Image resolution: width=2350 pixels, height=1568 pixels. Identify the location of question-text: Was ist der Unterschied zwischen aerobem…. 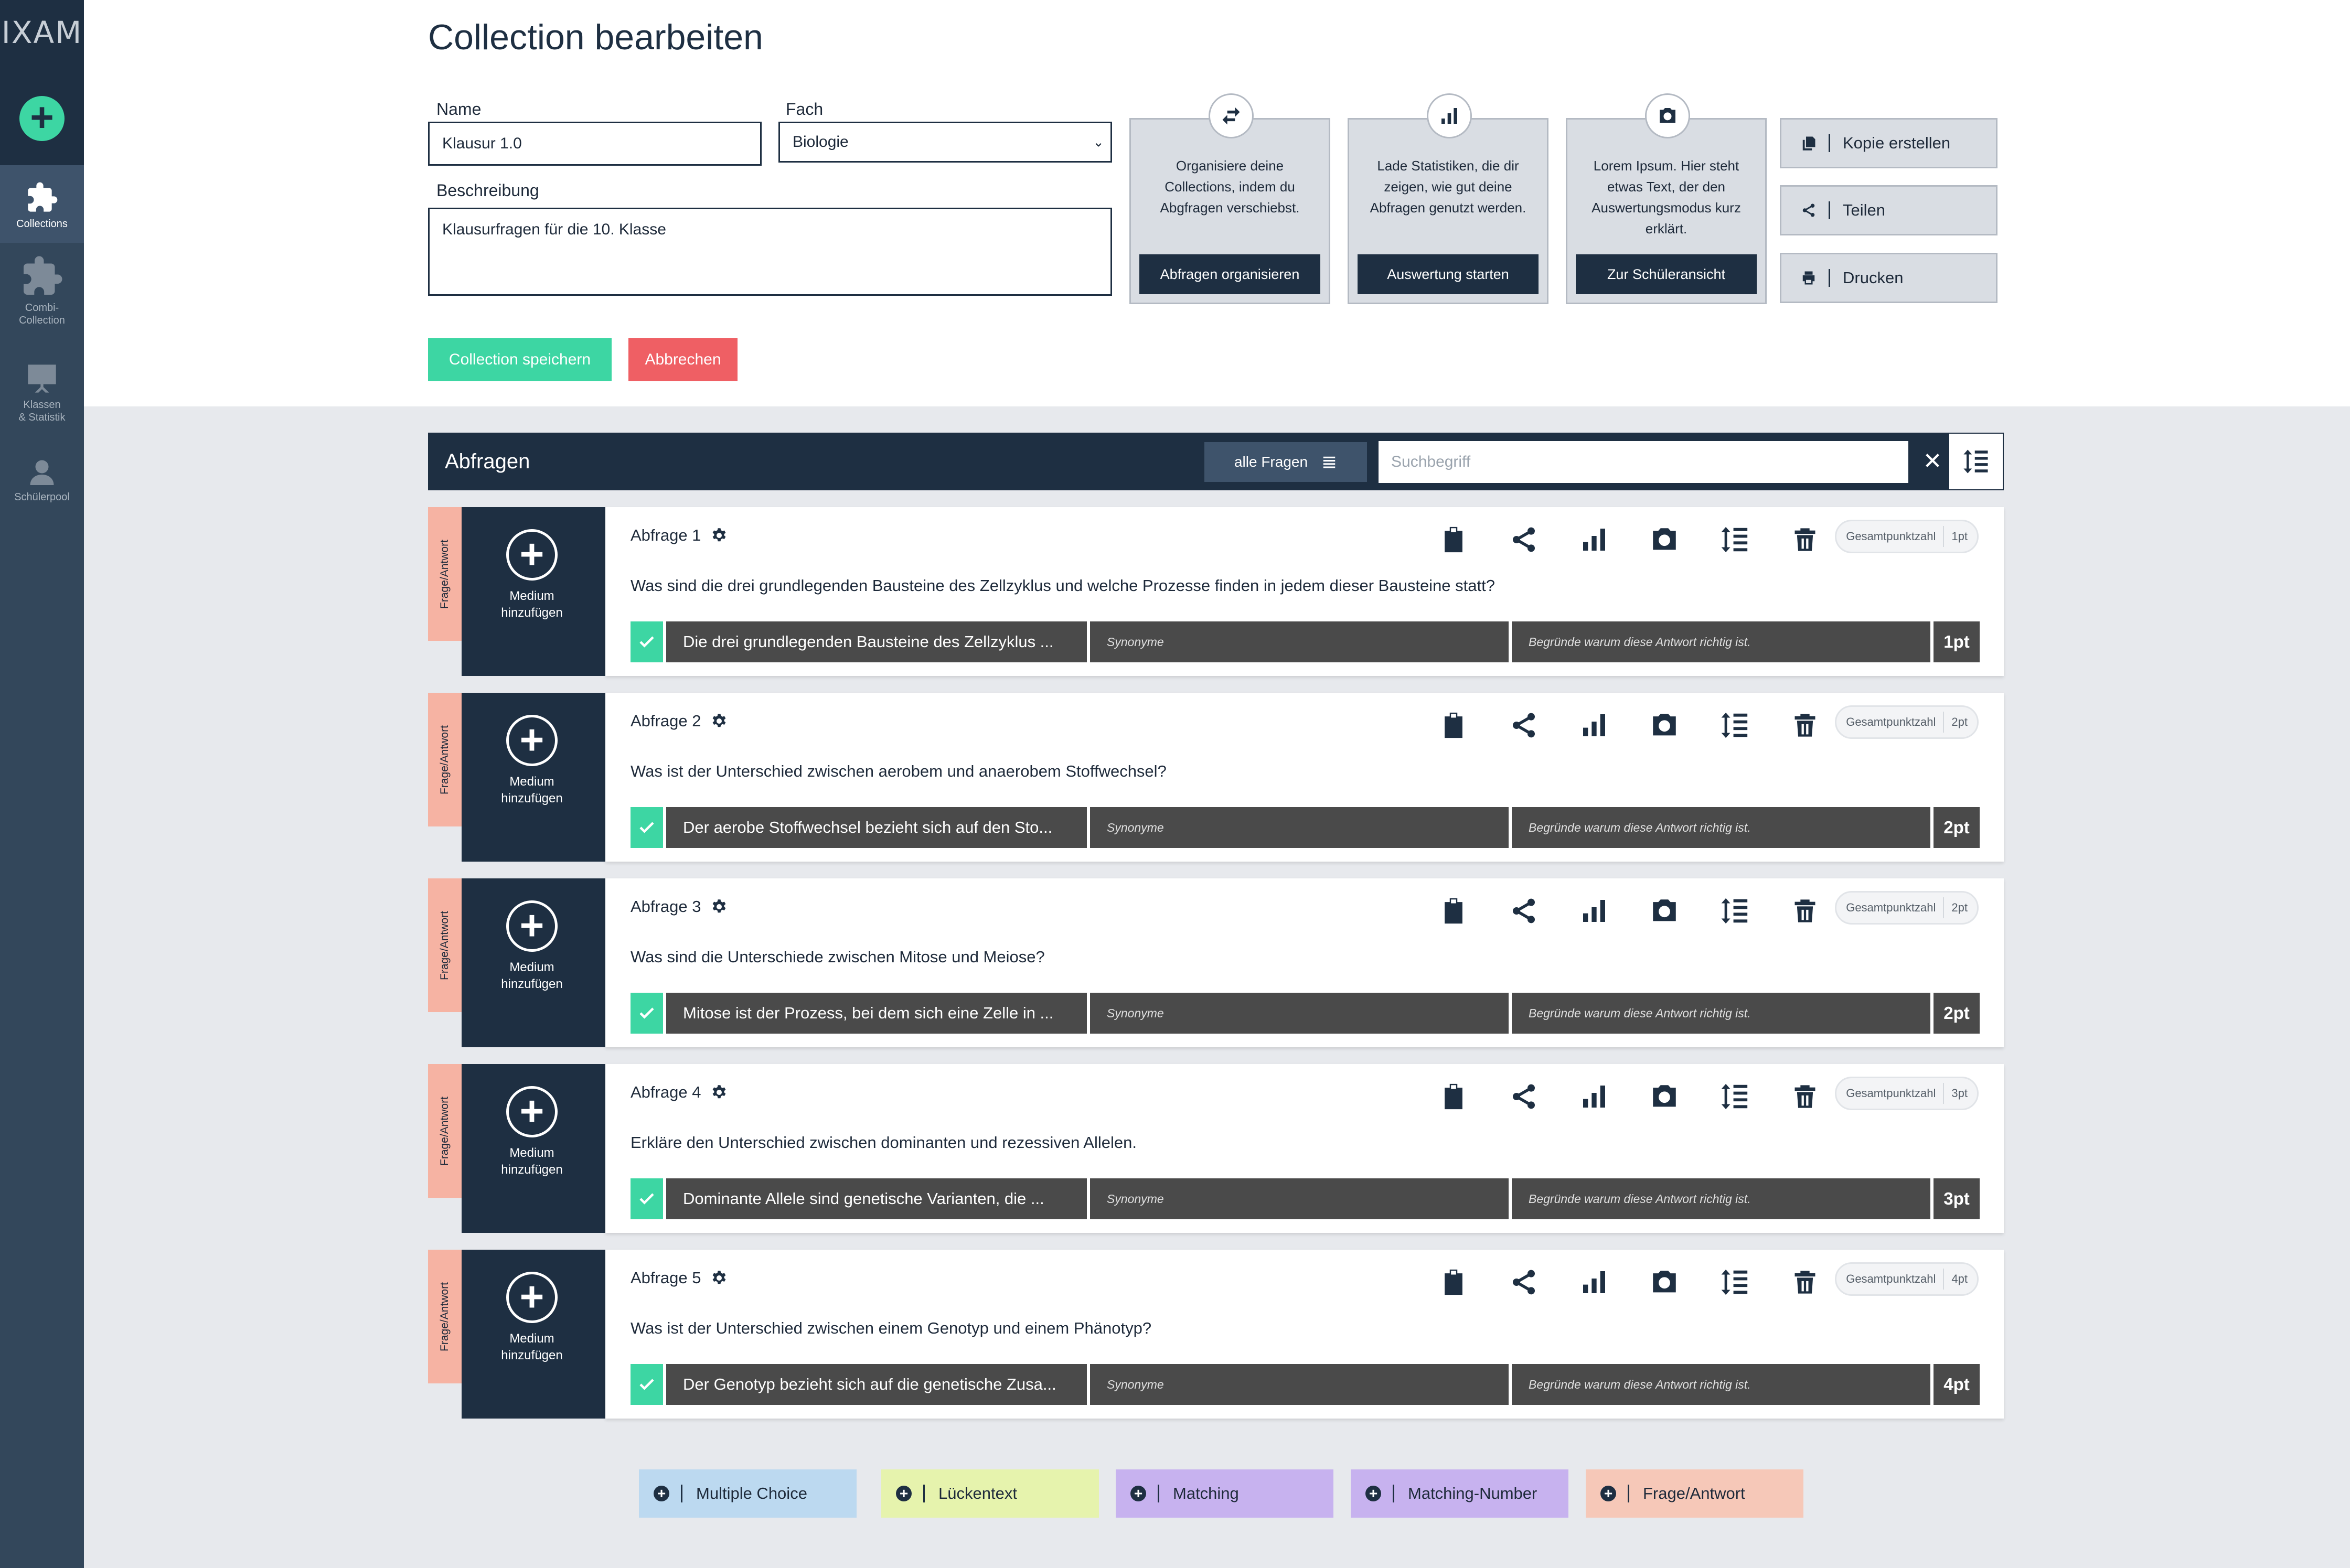
(899, 771).